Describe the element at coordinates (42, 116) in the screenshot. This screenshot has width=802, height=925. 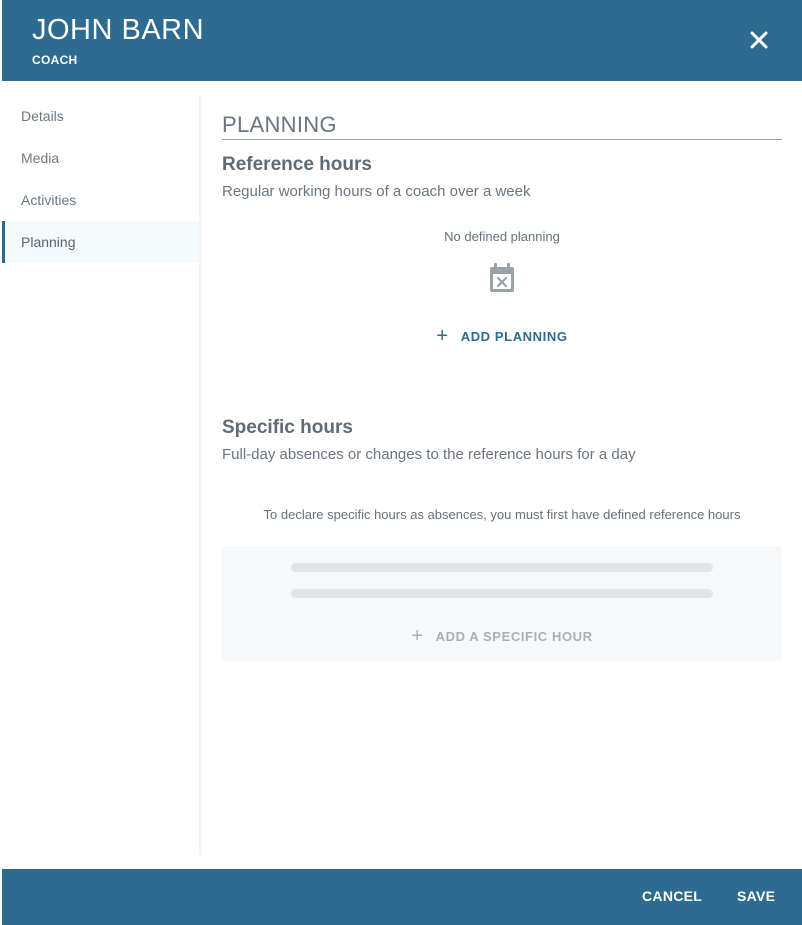
I see `sidebar-item-label: Details` at that location.